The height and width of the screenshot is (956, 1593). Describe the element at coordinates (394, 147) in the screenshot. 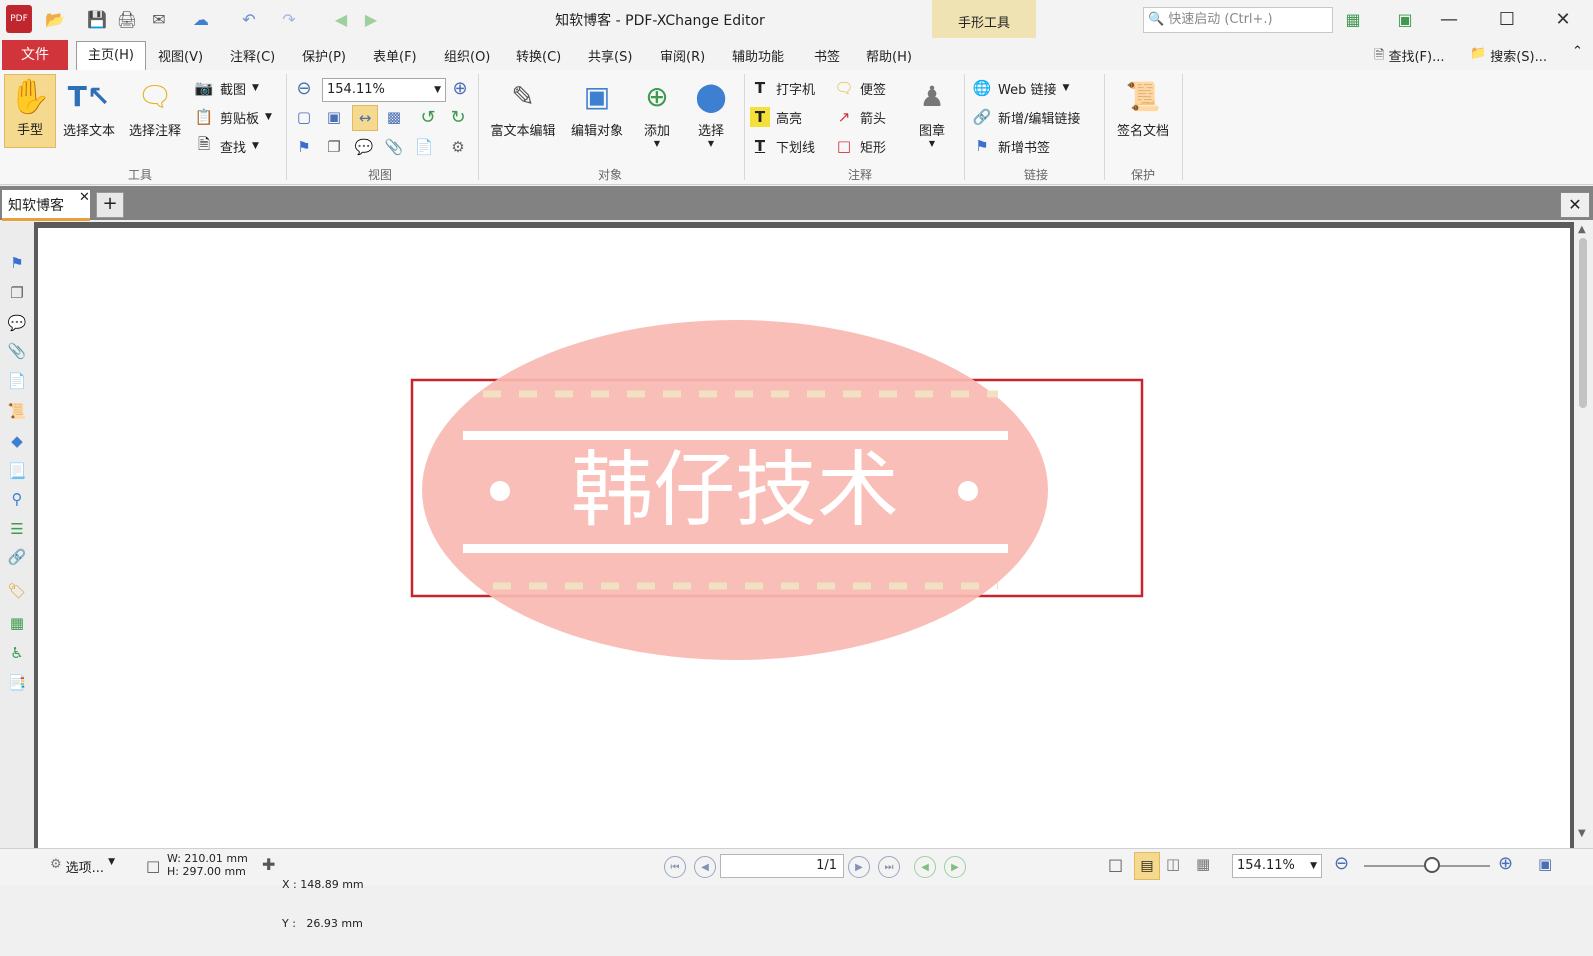

I see `attachment-icon: 📎` at that location.